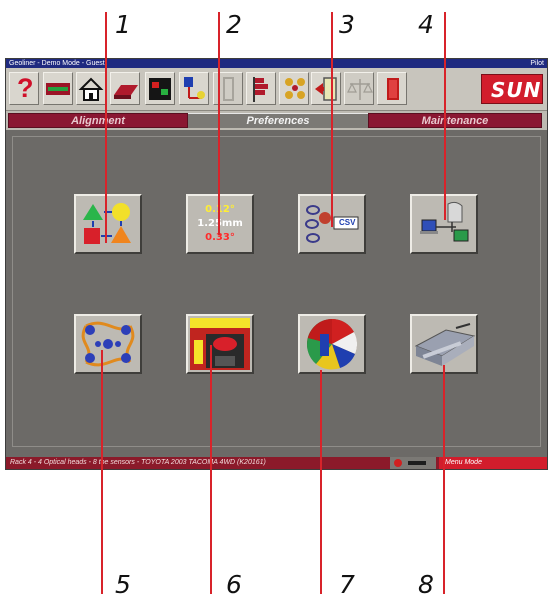 The image size is (548, 600). I want to click on sensor-icon, so click(160, 89).